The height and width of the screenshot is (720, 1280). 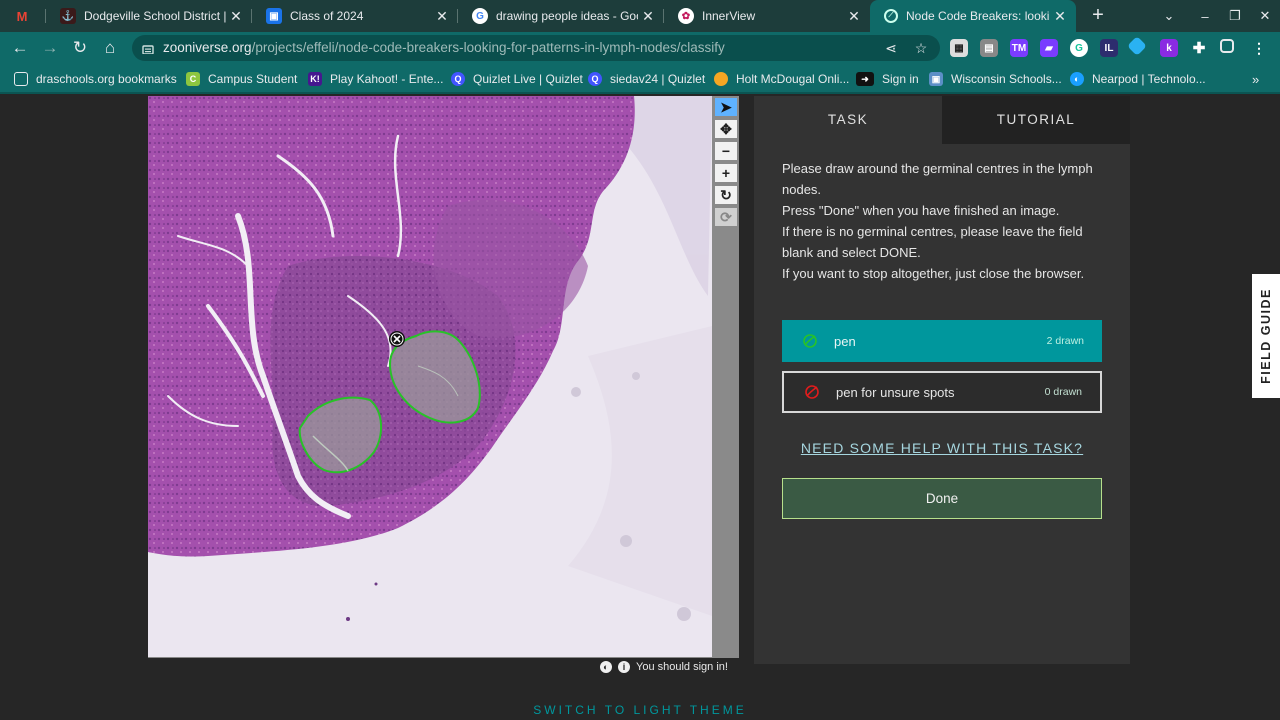 What do you see at coordinates (686, 16) in the screenshot?
I see `innerview-icon: ✿` at bounding box center [686, 16].